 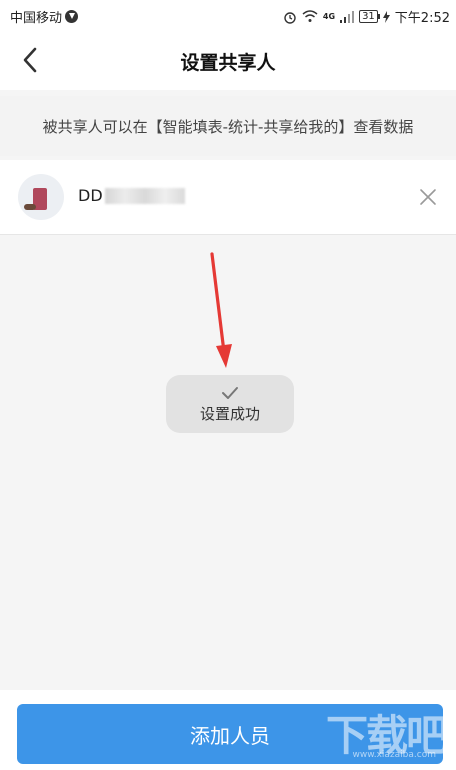 I want to click on status-right: 4G 31 下午2:52, so click(x=366, y=16).